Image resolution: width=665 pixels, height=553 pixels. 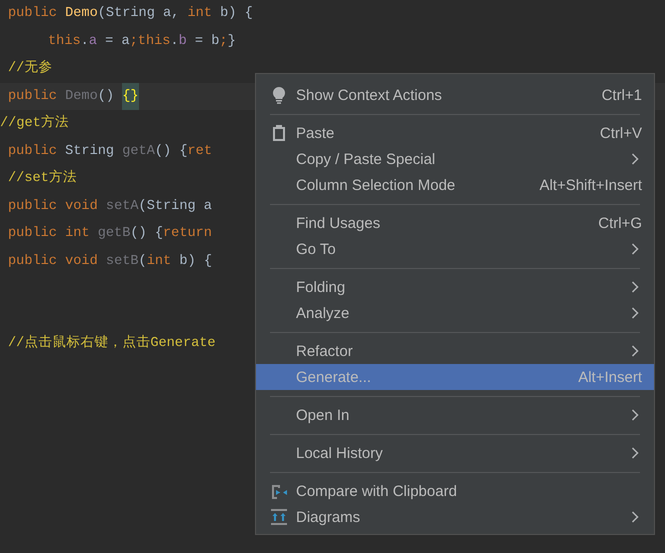 What do you see at coordinates (455, 223) in the screenshot?
I see `menu-item: Find Usages Ctrl+G` at bounding box center [455, 223].